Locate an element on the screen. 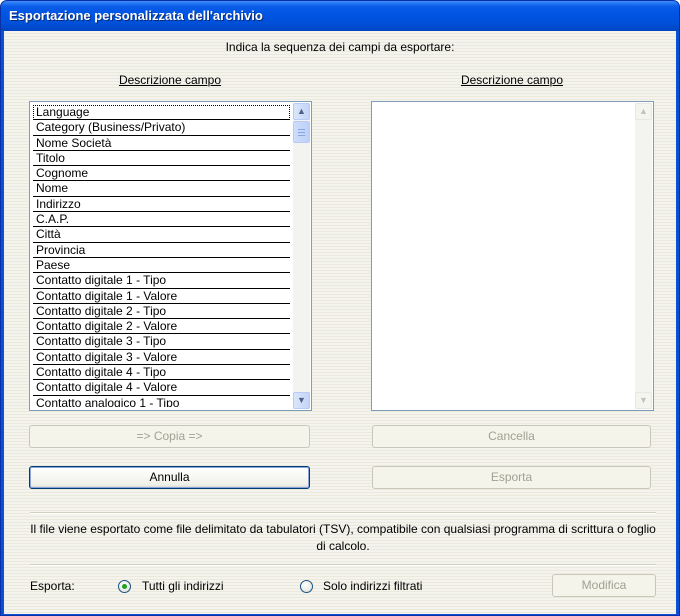 The image size is (680, 616). scroll-thumb is located at coordinates (301, 132).